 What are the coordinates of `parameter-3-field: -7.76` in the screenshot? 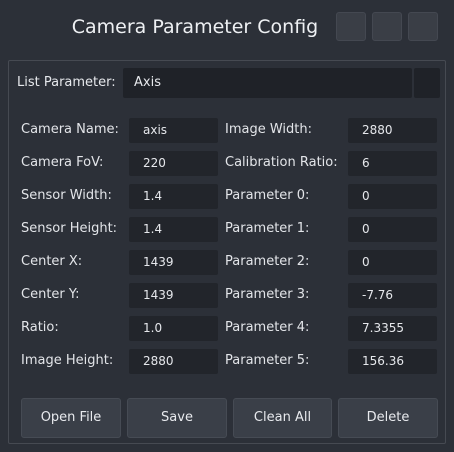 It's located at (392, 295).